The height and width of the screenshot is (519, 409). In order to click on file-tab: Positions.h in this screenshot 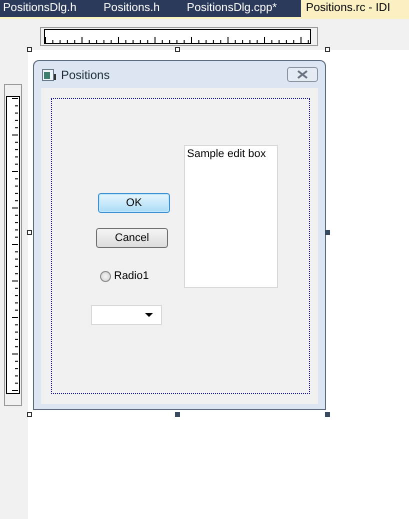, I will do `click(132, 8)`.